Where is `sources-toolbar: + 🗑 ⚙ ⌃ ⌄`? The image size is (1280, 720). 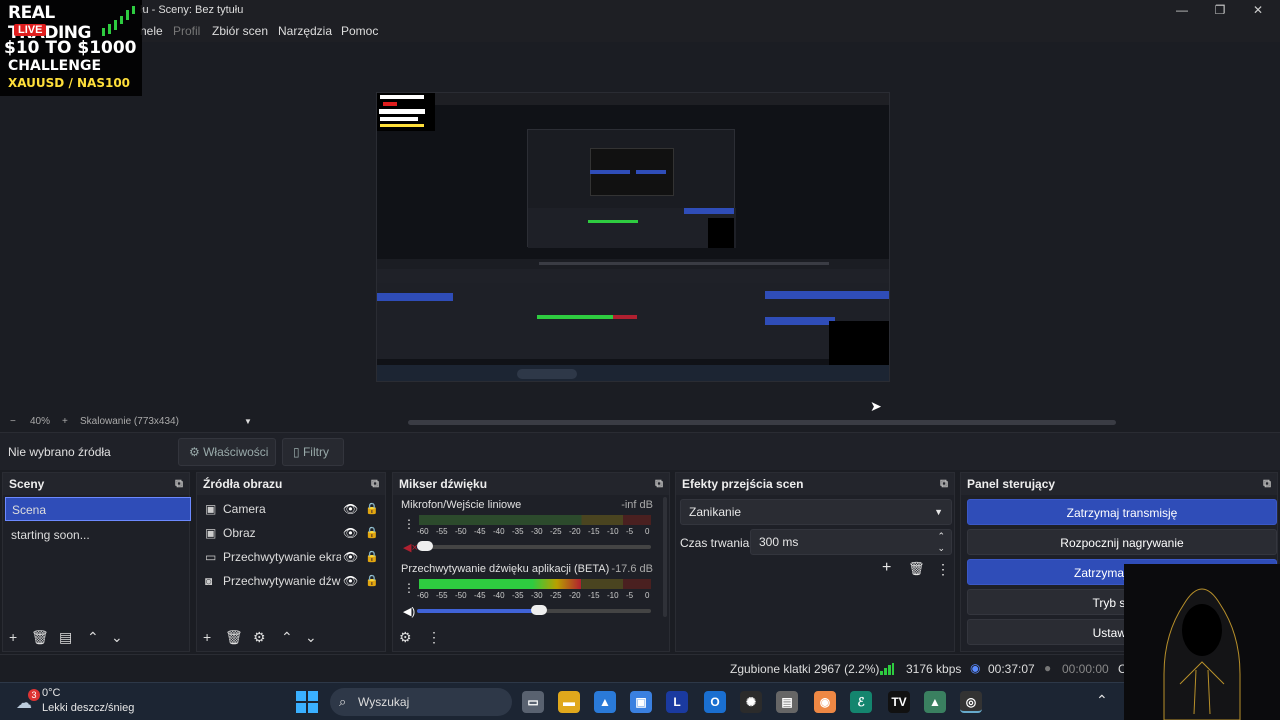
sources-toolbar: + 🗑 ⚙ ⌃ ⌄ is located at coordinates (291, 637).